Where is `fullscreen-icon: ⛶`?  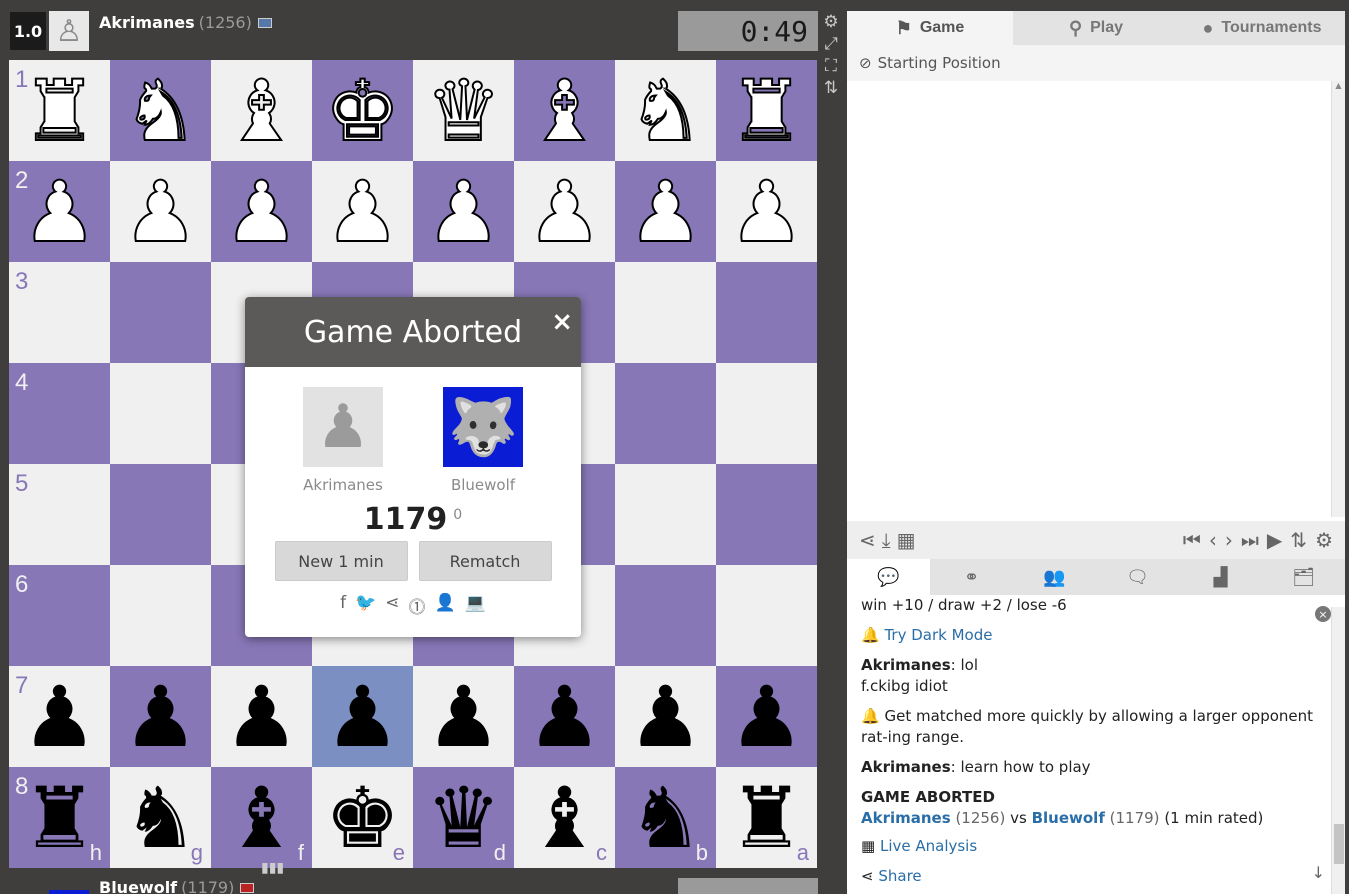
fullscreen-icon: ⛶ is located at coordinates (831, 66).